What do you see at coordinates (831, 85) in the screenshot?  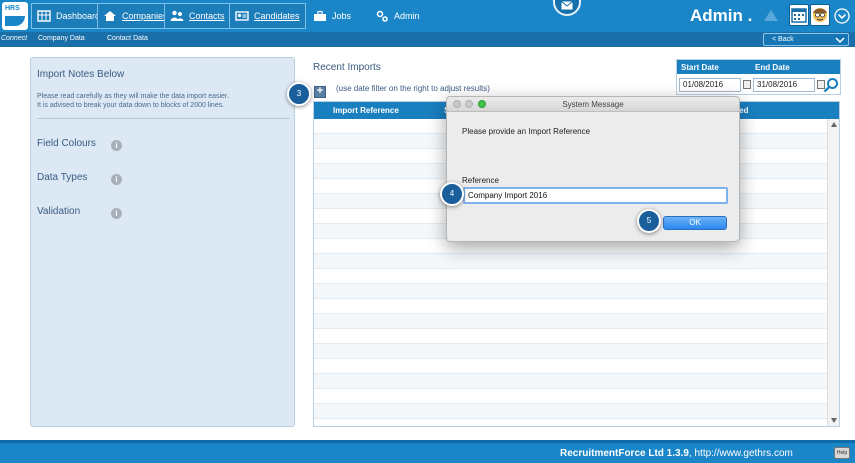 I see `search-icon` at bounding box center [831, 85].